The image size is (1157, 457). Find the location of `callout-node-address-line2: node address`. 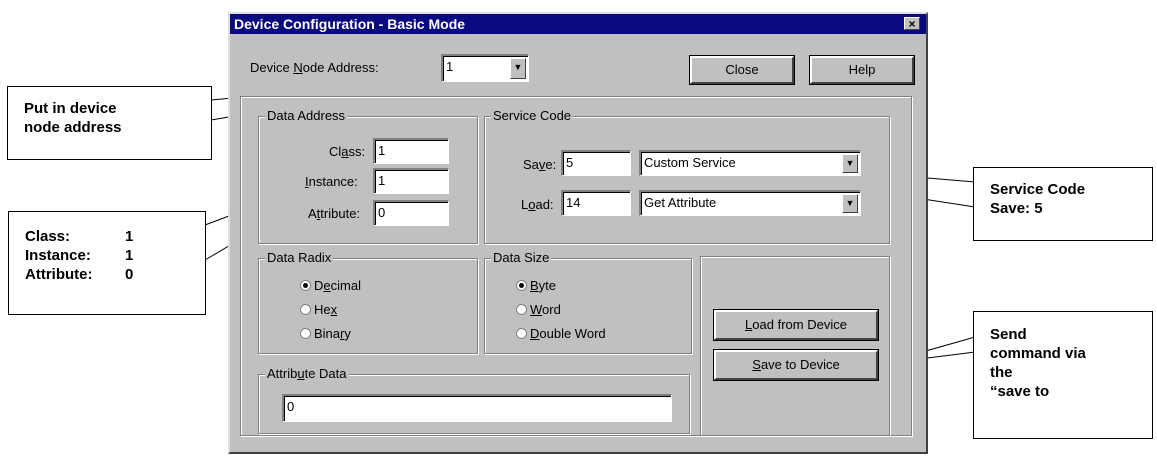

callout-node-address-line2: node address is located at coordinates (73, 127).